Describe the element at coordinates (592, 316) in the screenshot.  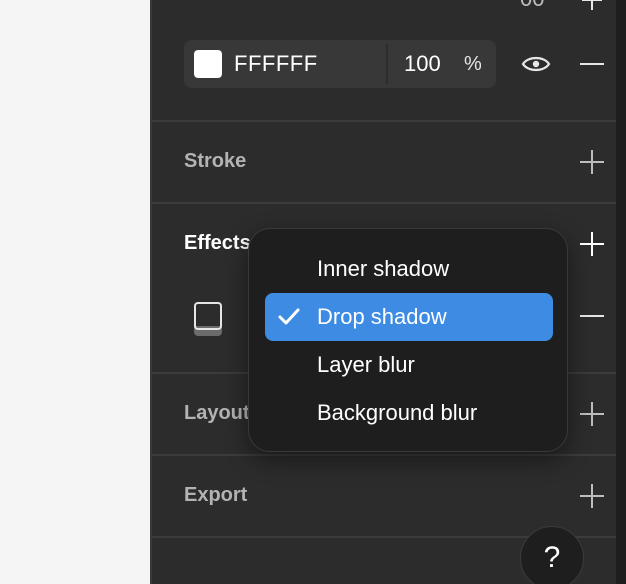
I see `remove-effect-icon` at that location.